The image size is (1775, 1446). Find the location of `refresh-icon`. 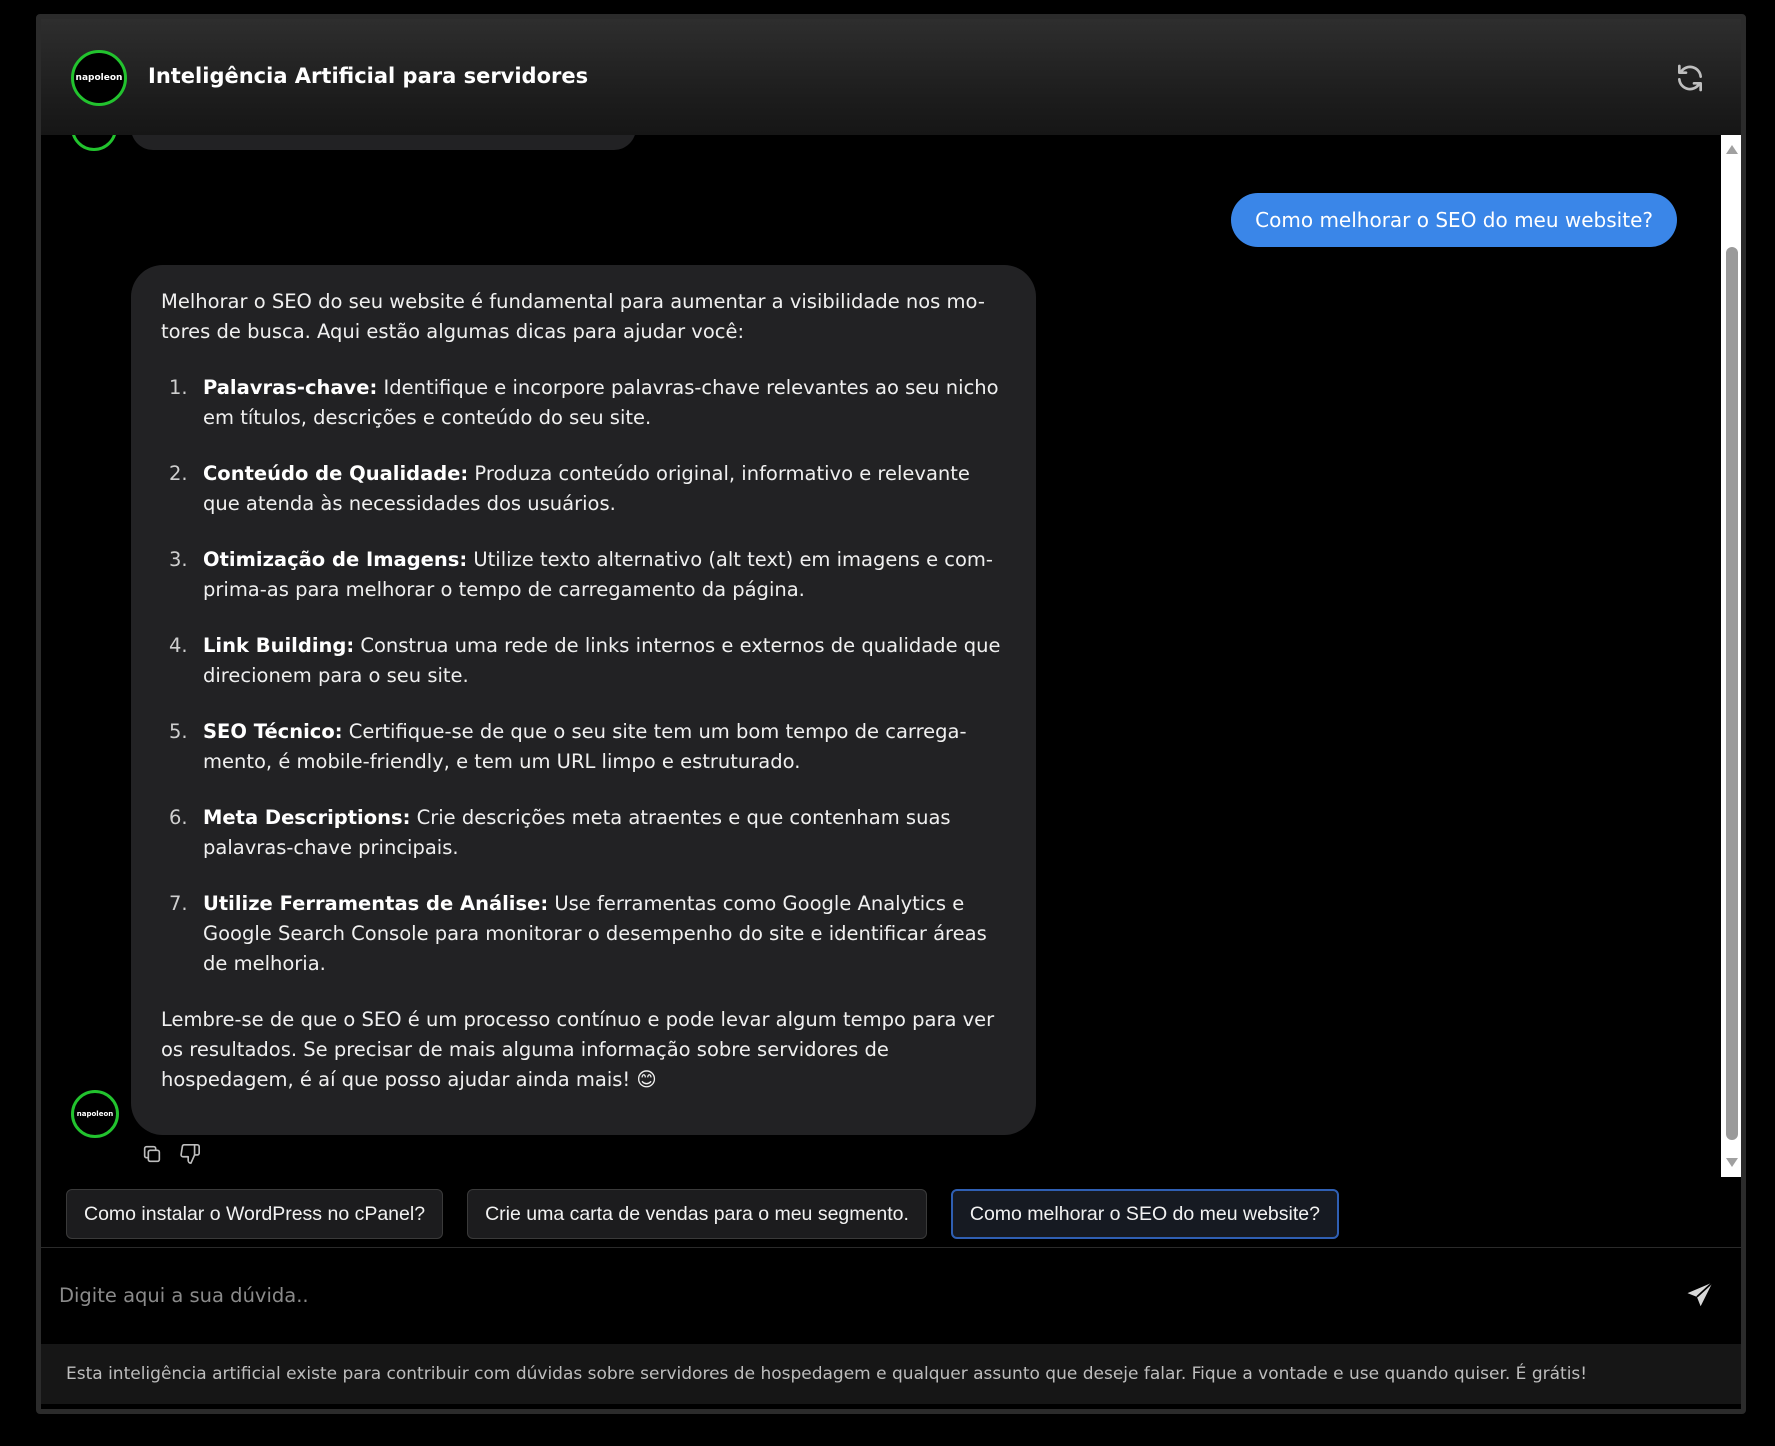

refresh-icon is located at coordinates (1690, 78).